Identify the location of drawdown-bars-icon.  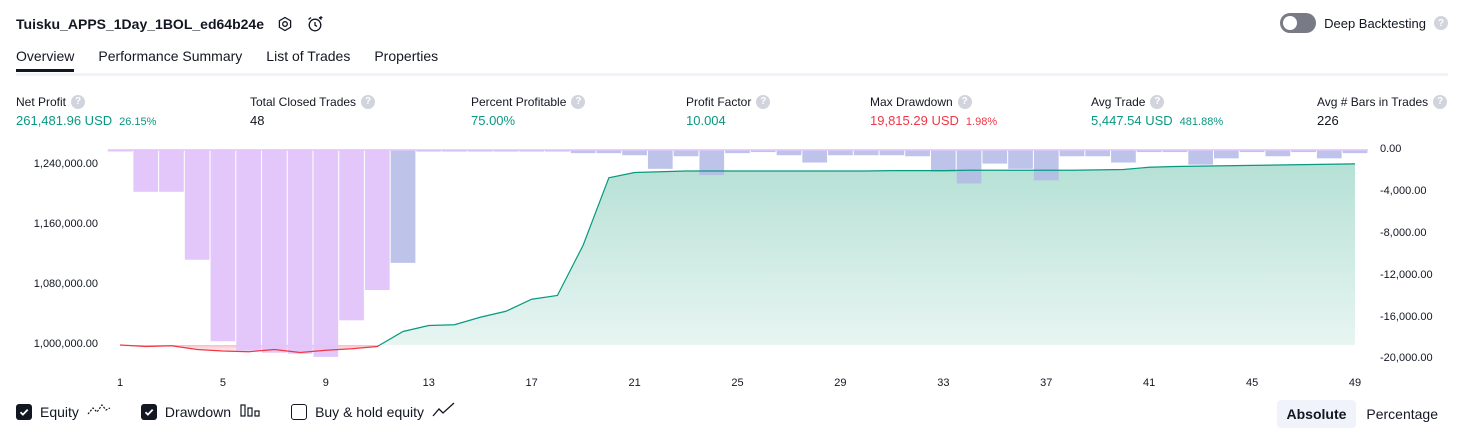
(250, 411).